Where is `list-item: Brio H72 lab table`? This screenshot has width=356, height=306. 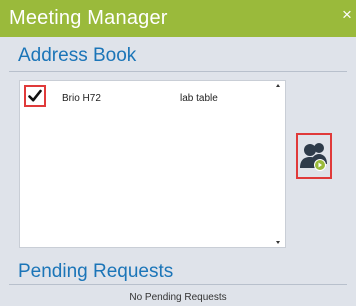 list-item: Brio H72 lab table is located at coordinates (147, 96).